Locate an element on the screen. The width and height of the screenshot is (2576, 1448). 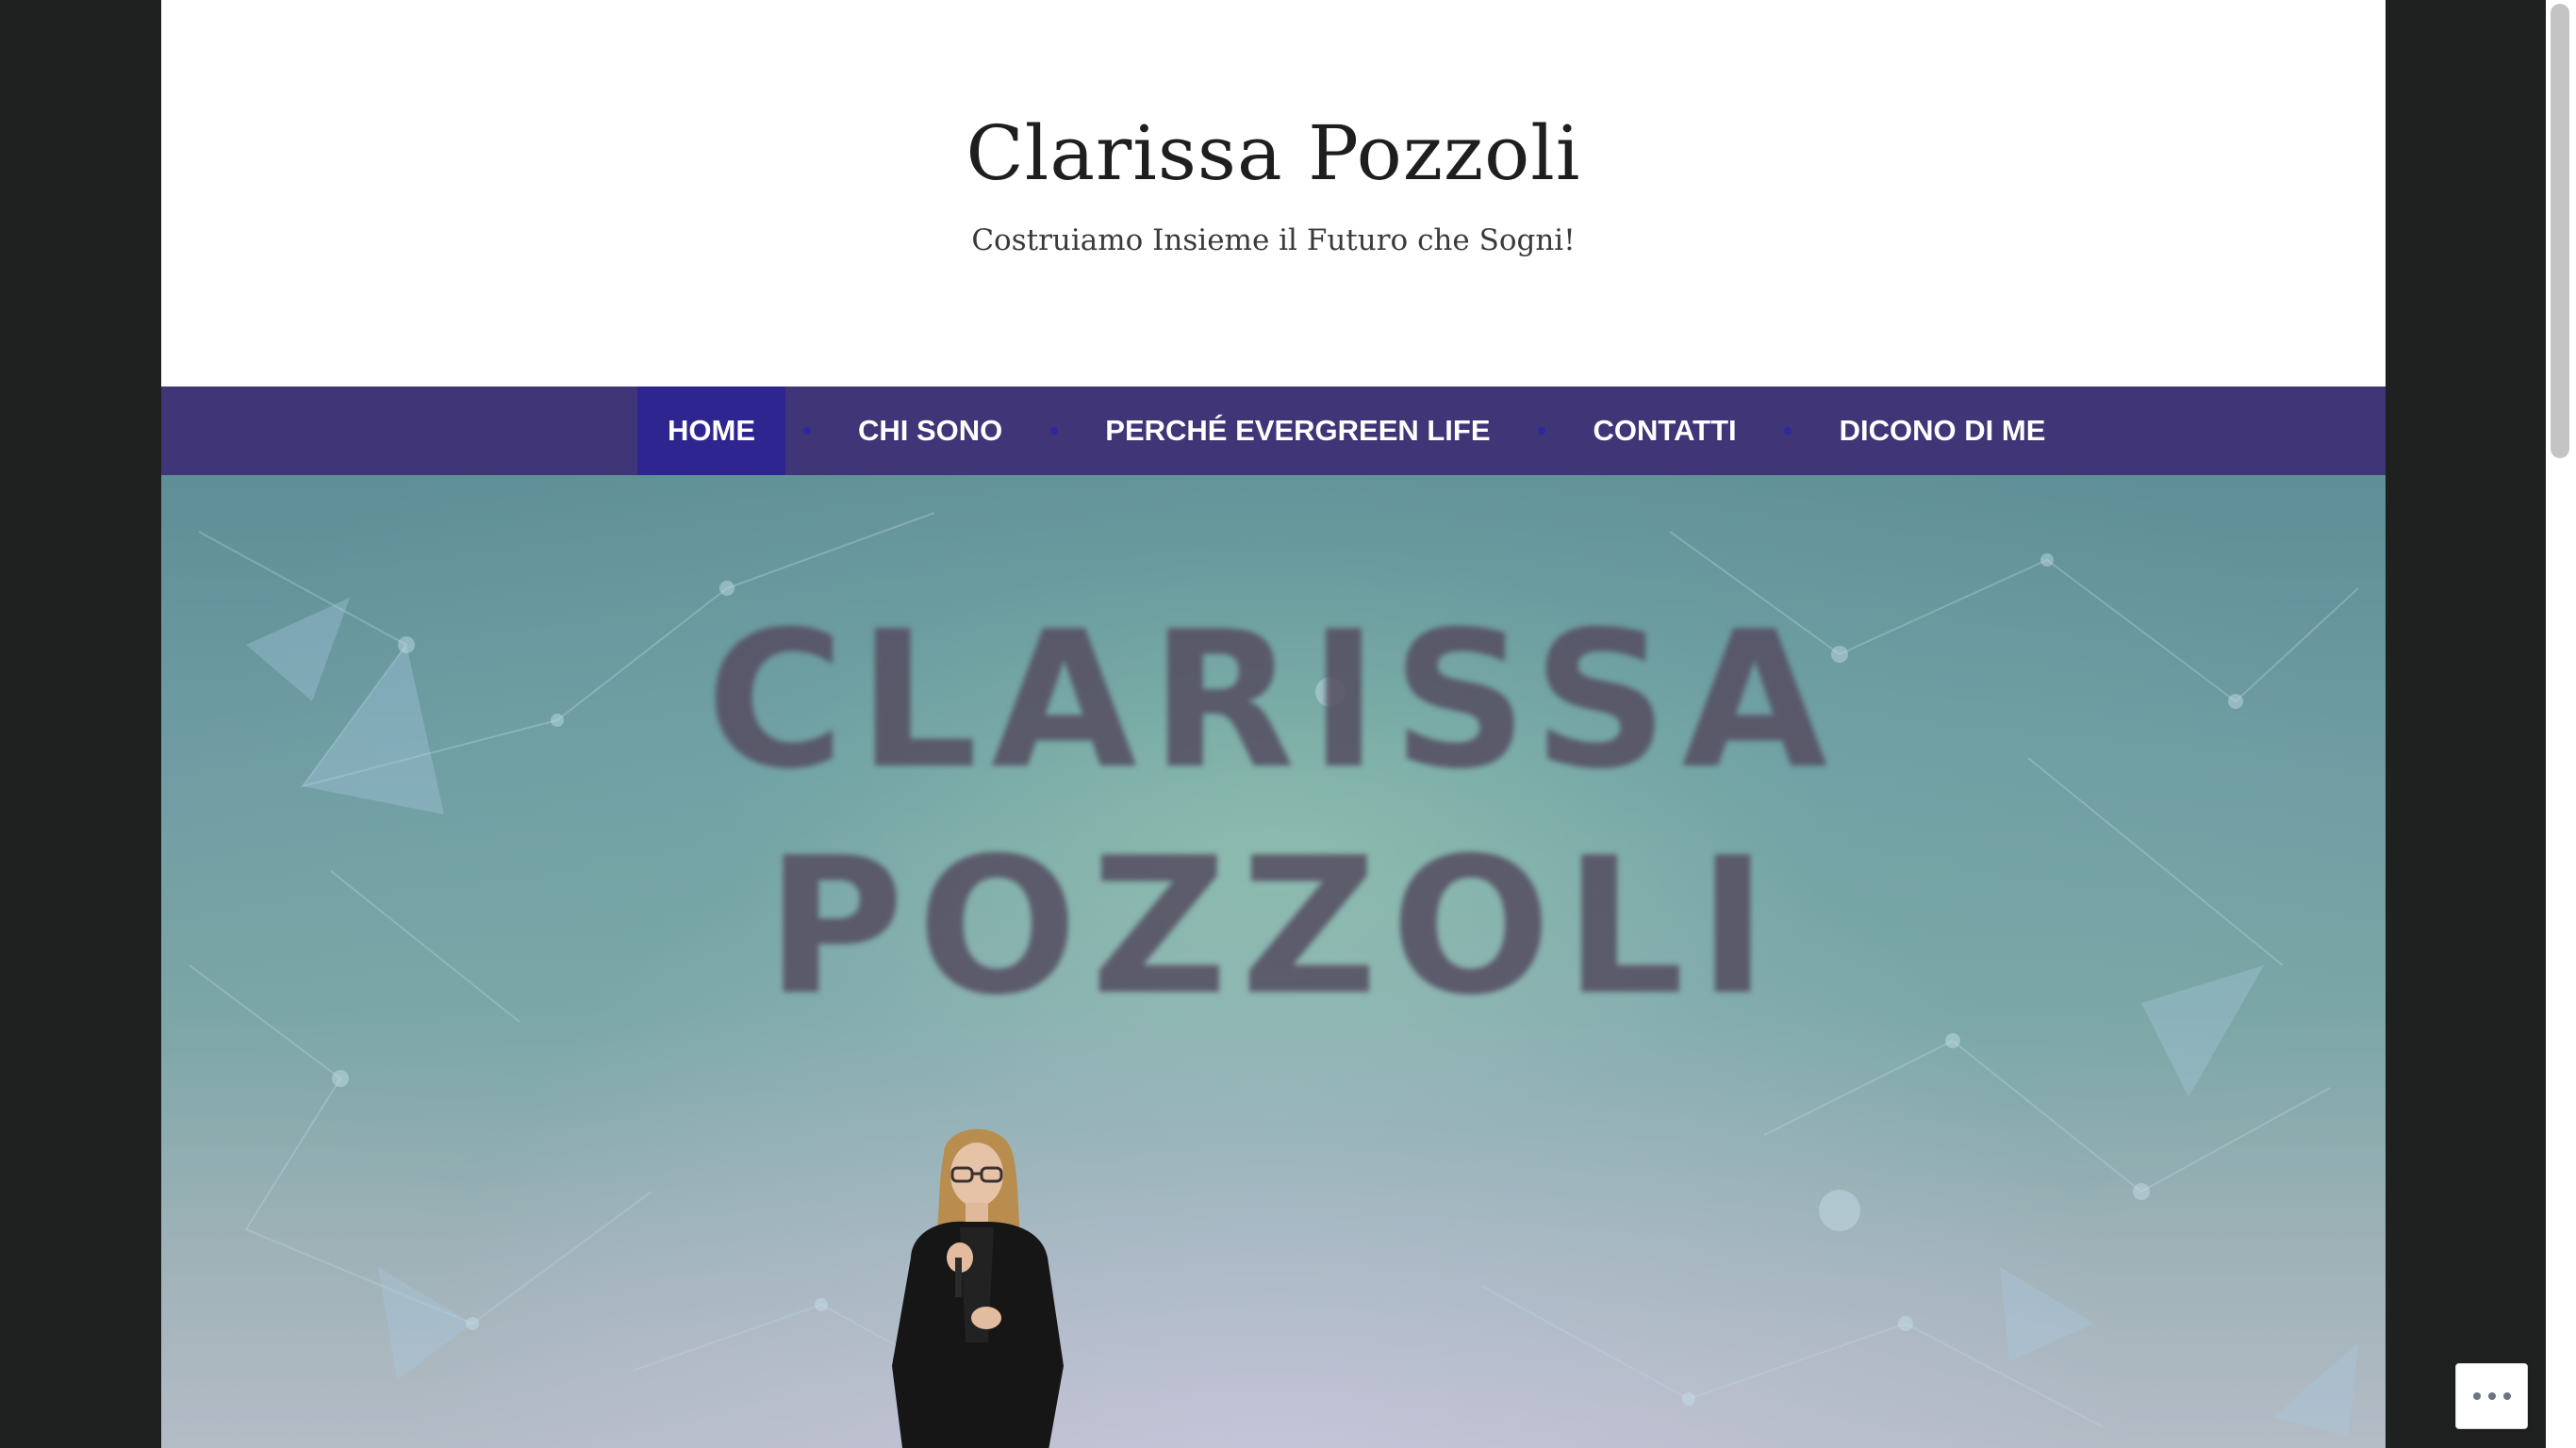
speaker-figure is located at coordinates (978, 1288).